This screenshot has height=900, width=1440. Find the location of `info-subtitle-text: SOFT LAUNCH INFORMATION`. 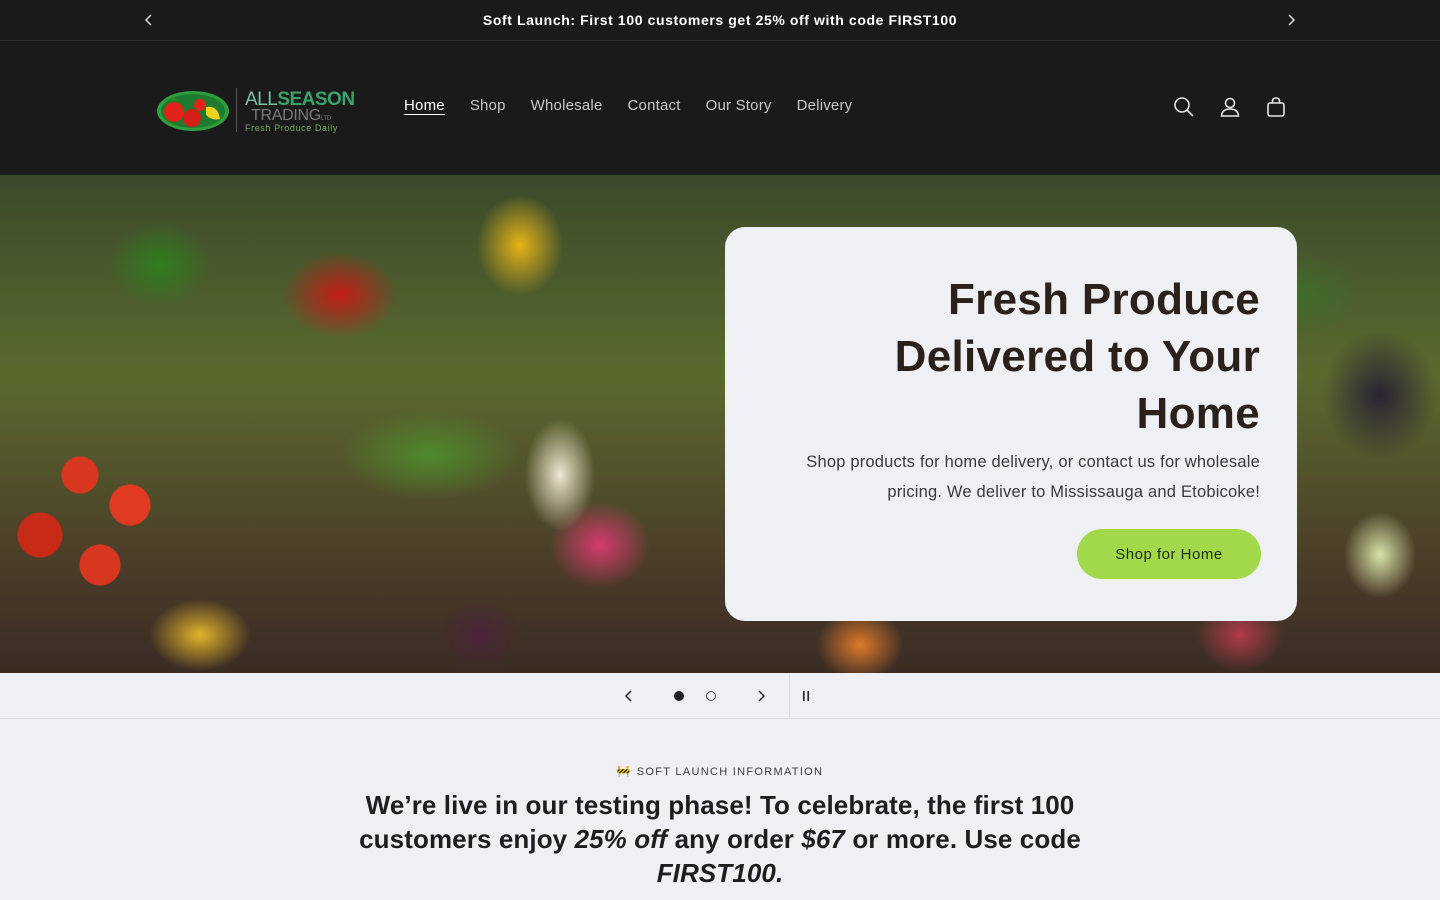

info-subtitle-text: SOFT LAUNCH INFORMATION is located at coordinates (730, 772).